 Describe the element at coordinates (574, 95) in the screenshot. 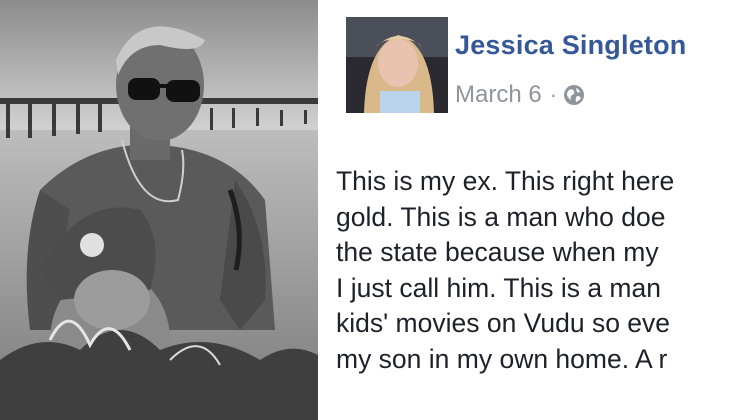

I see `globe-icon` at that location.